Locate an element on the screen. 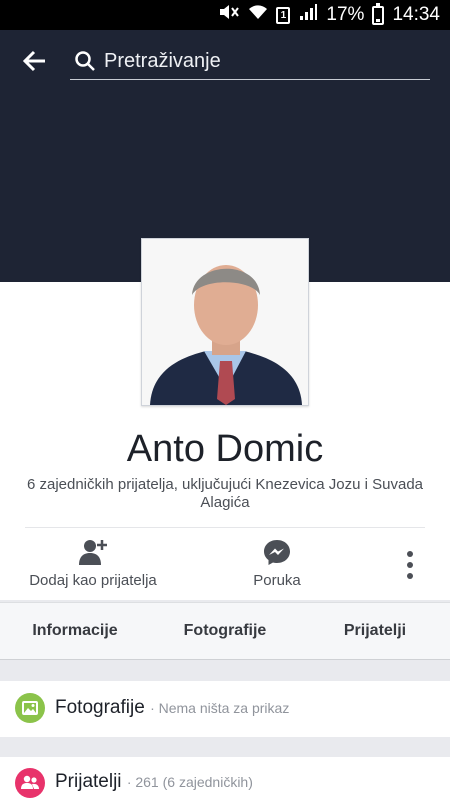  friends-section: Prijatelji · 261 (6 zajedničkih) is located at coordinates (225, 778).